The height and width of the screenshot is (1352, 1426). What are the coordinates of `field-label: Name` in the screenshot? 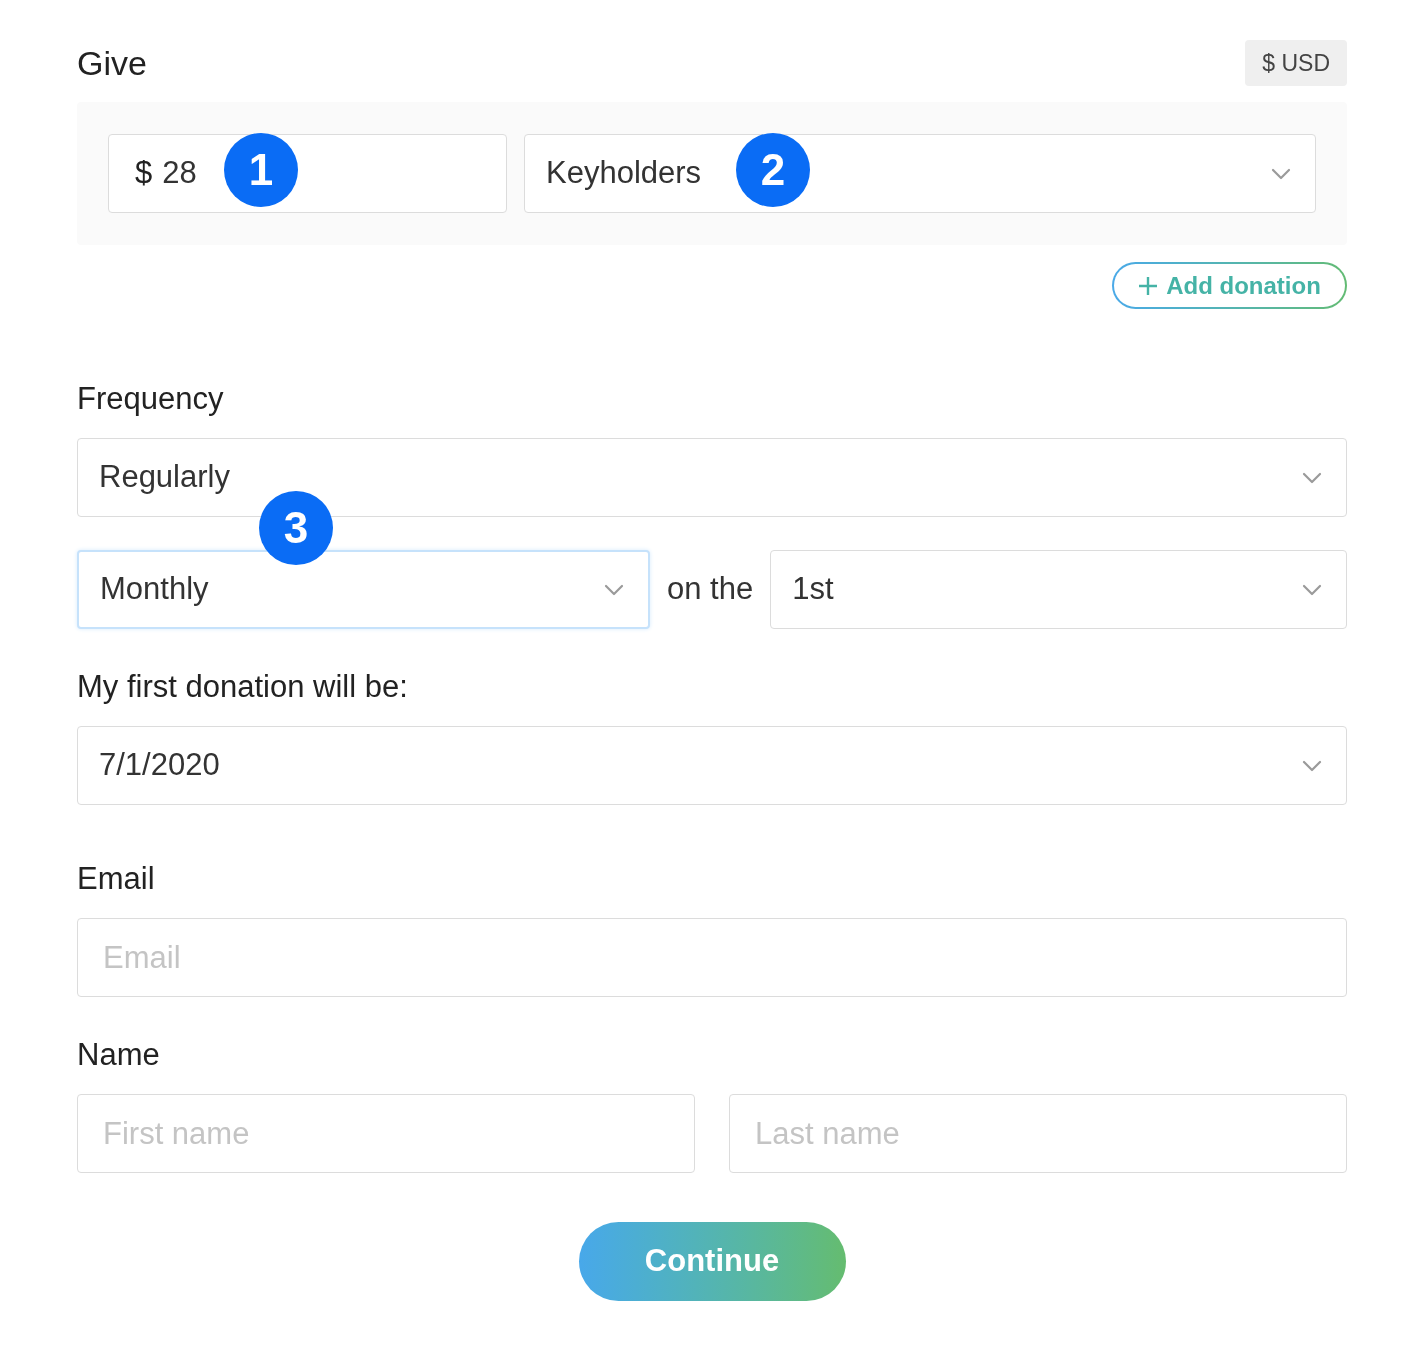 It's located at (119, 1055).